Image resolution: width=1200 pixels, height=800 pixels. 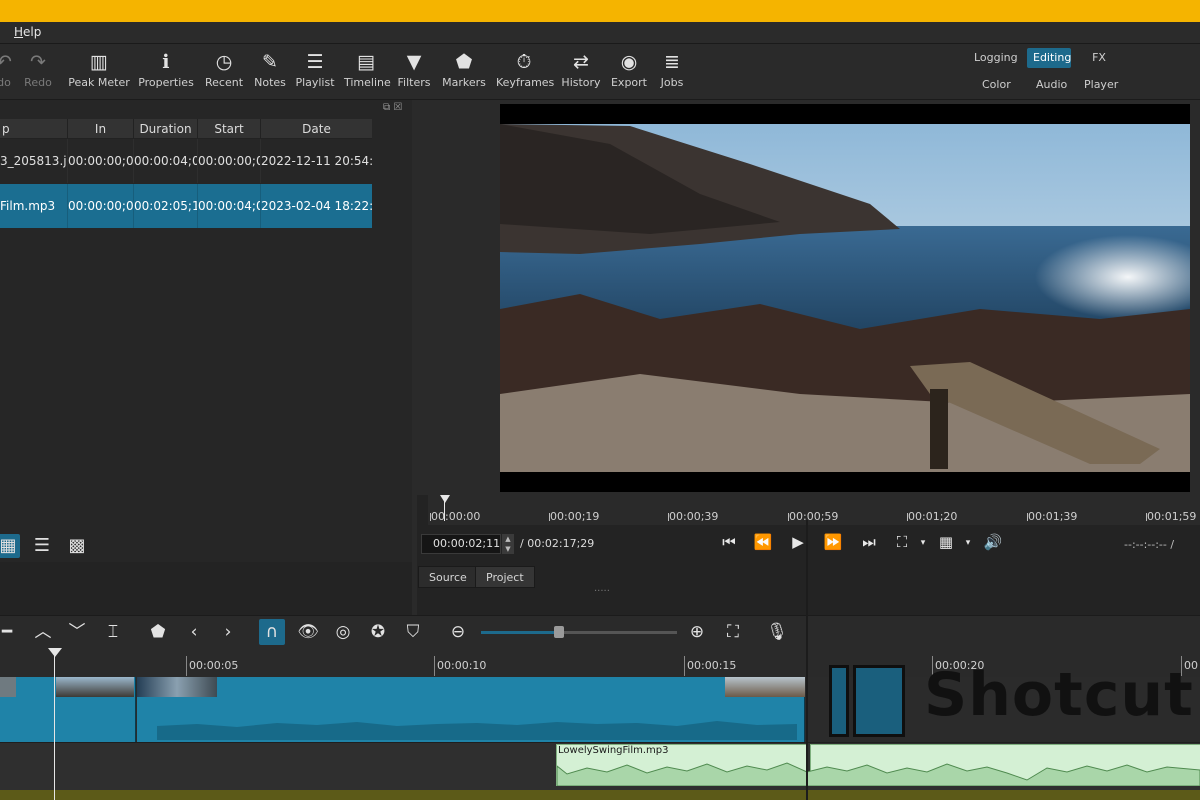 I want to click on keyframes-button: ⏱ Keyframes, so click(x=525, y=72).